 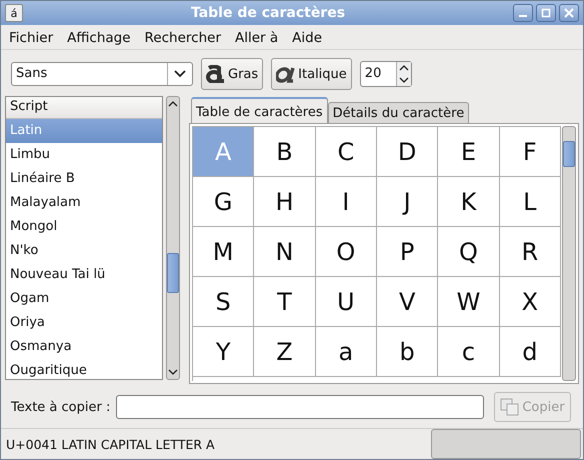 What do you see at coordinates (84, 227) in the screenshot?
I see `list-item: Mongol` at bounding box center [84, 227].